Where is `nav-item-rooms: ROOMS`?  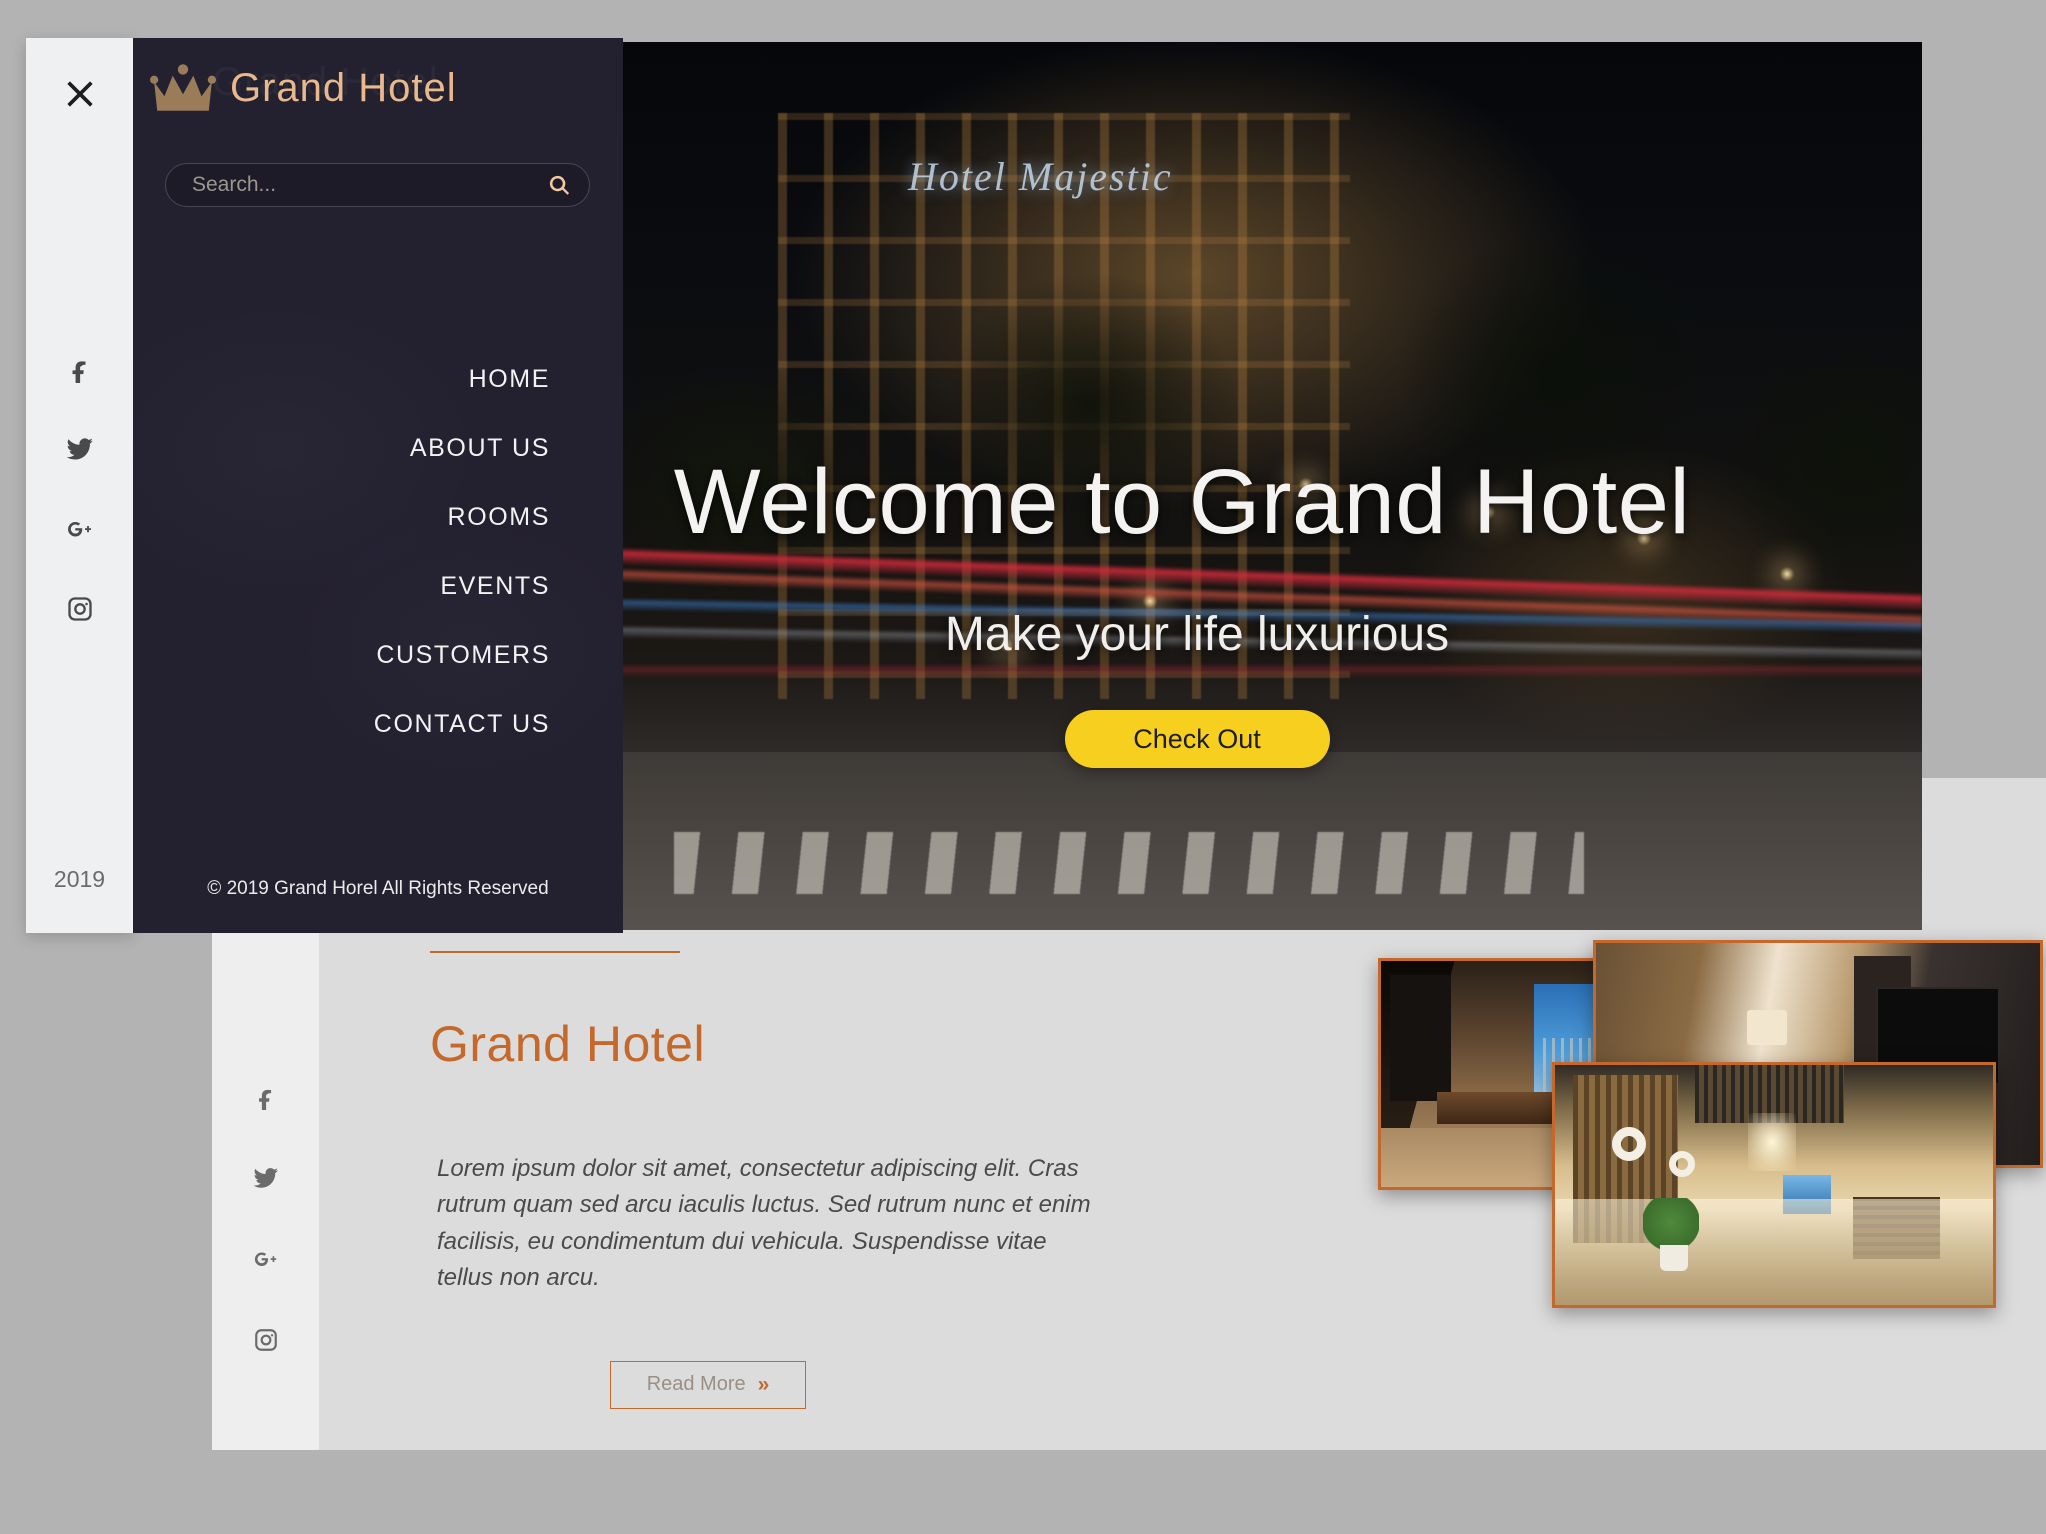
nav-item-rooms: ROOMS is located at coordinates (499, 517).